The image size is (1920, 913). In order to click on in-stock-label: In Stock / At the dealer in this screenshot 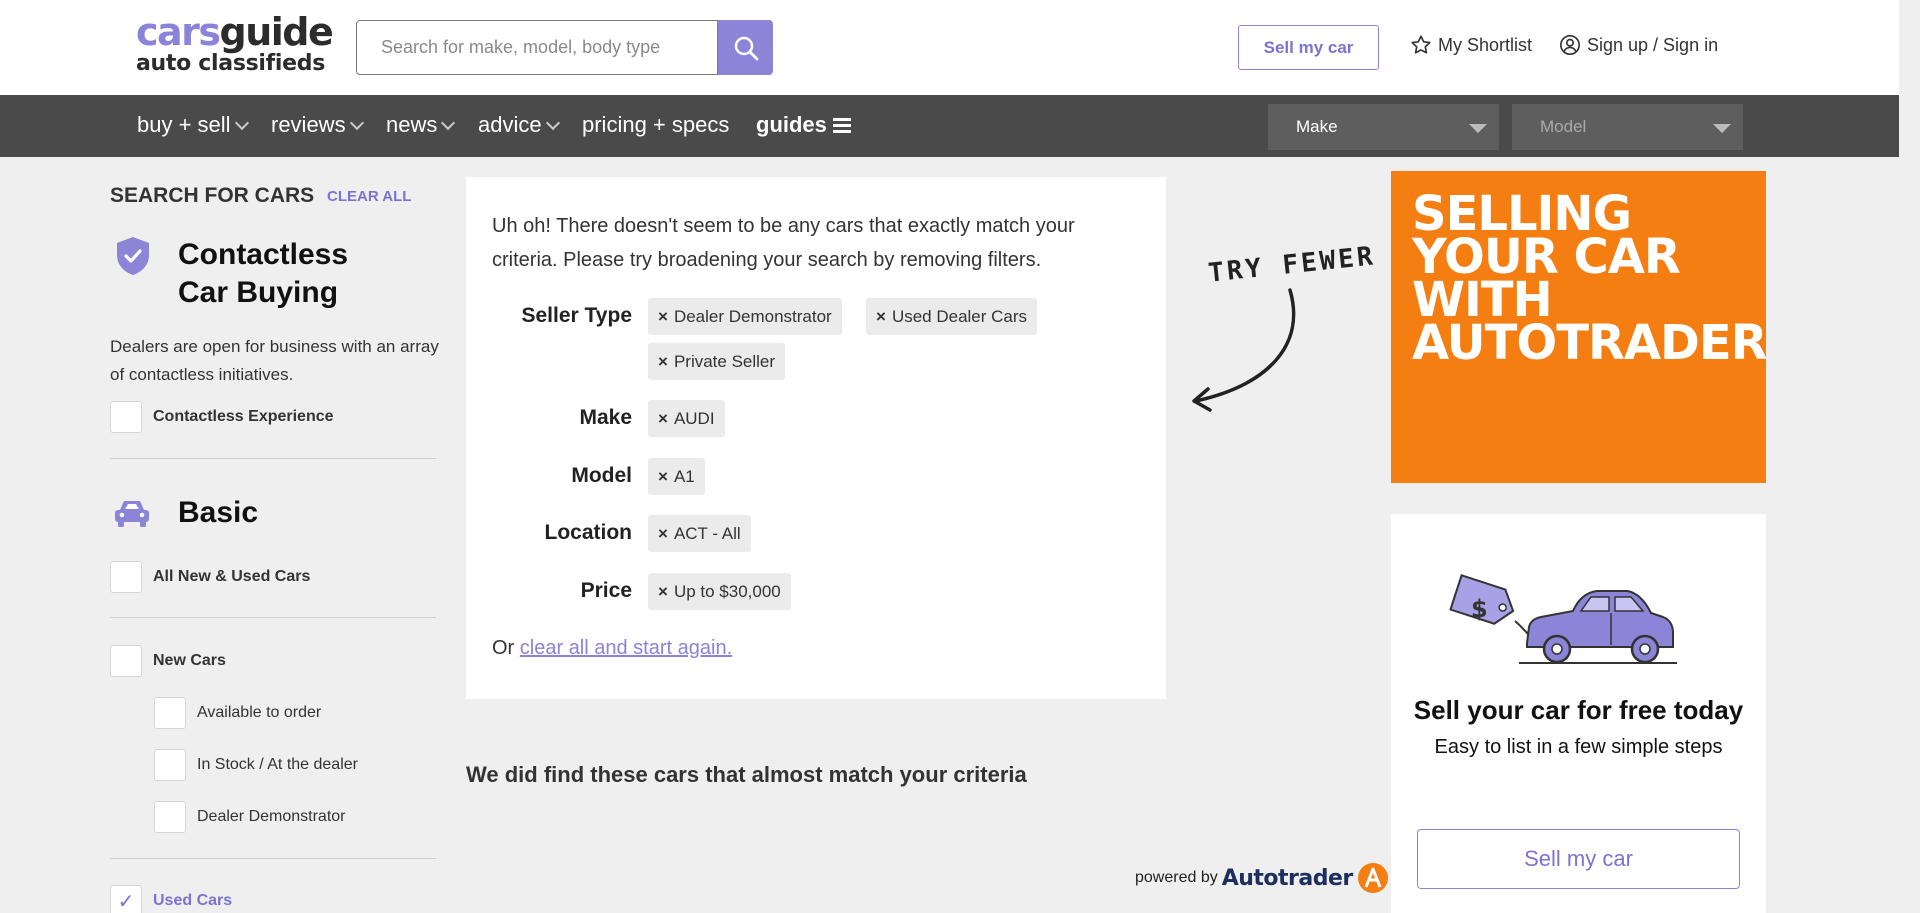, I will do `click(277, 764)`.